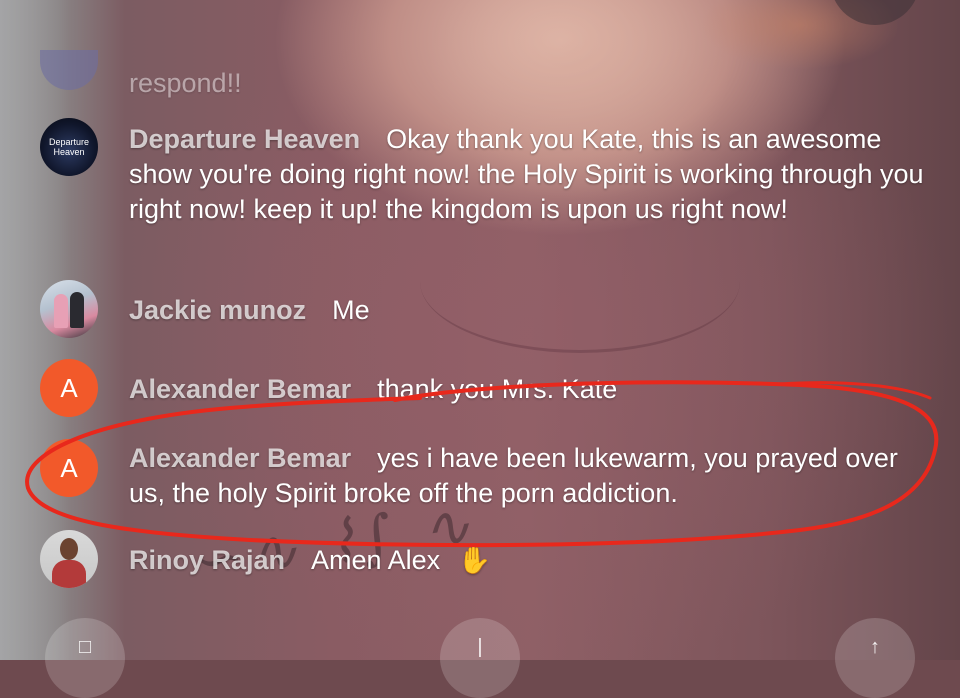 This screenshot has height=698, width=960. What do you see at coordinates (185, 83) in the screenshot?
I see `comment-body: respond!!` at bounding box center [185, 83].